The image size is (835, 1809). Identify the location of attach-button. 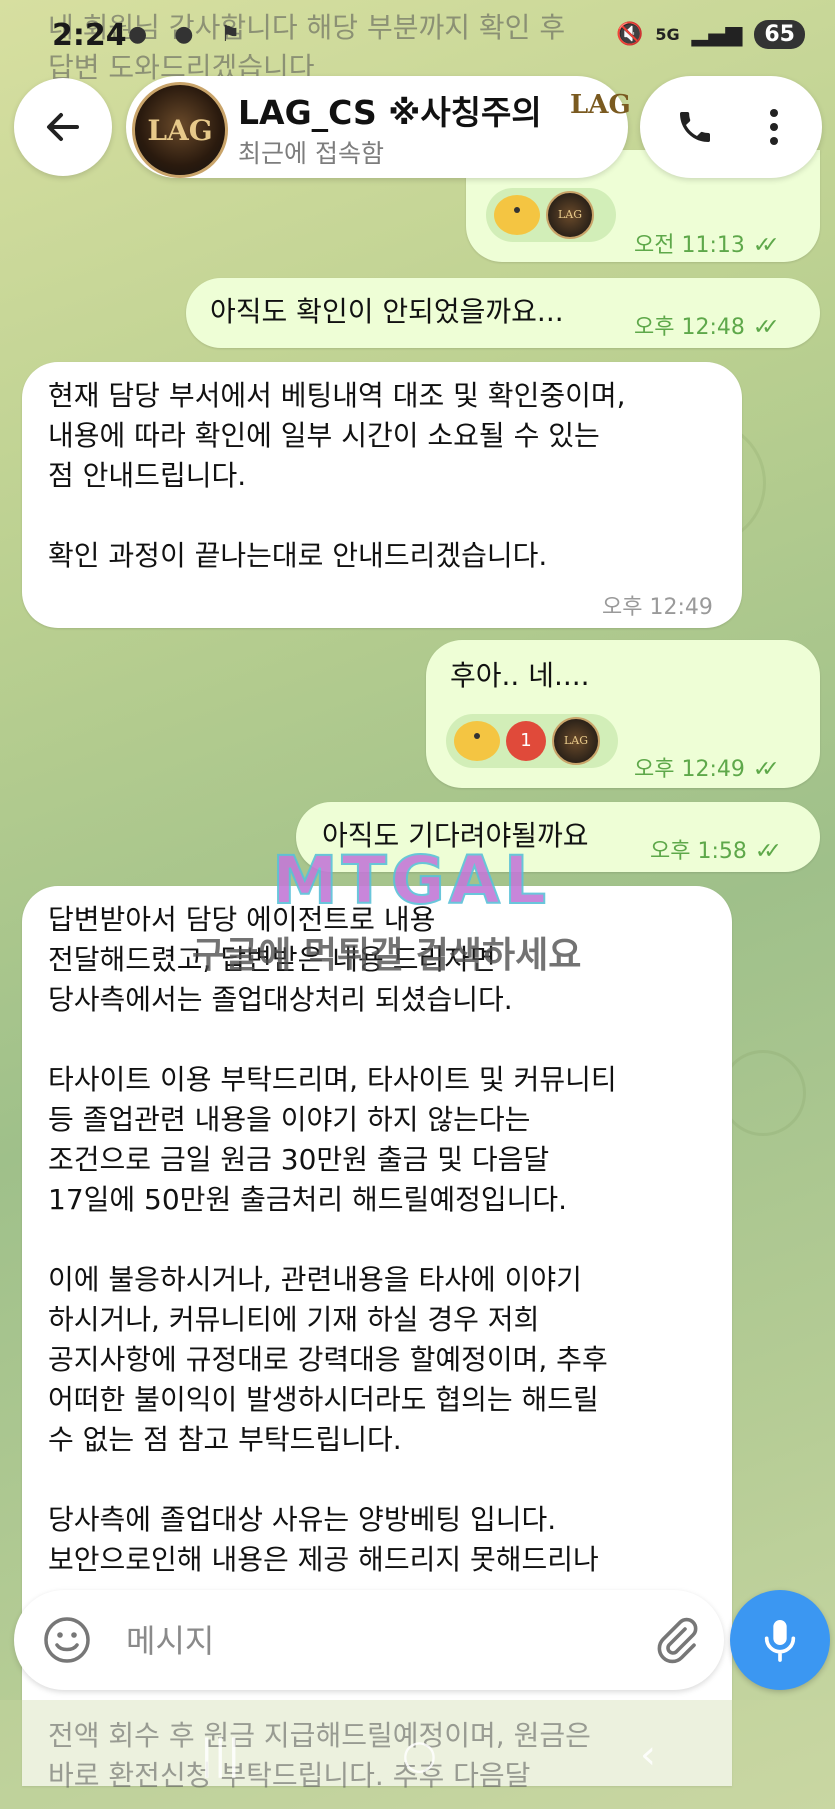
(676, 1640).